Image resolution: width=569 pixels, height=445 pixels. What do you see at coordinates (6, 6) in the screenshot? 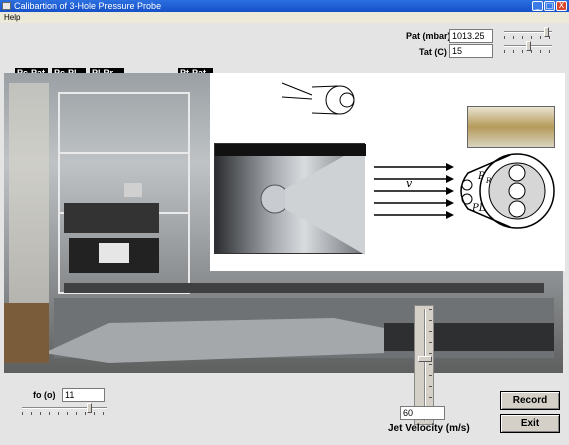
I see `app-icon` at bounding box center [6, 6].